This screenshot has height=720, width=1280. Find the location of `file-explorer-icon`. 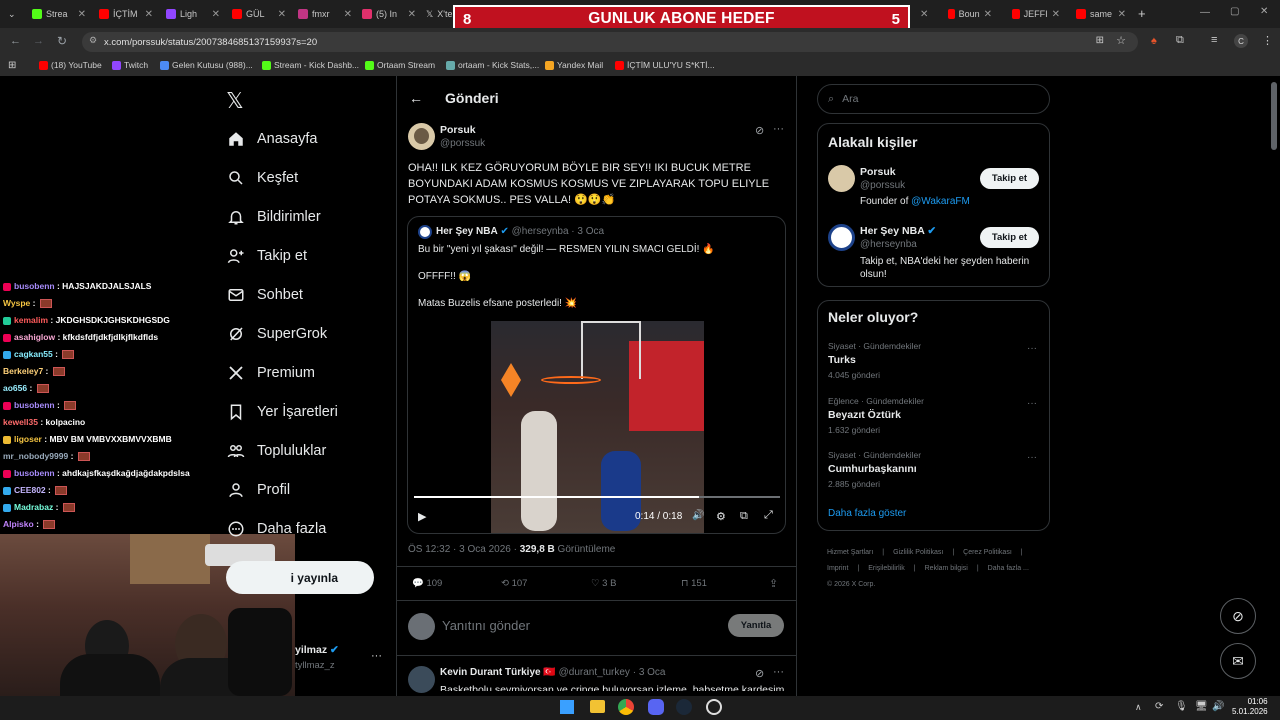

file-explorer-icon is located at coordinates (597, 706).